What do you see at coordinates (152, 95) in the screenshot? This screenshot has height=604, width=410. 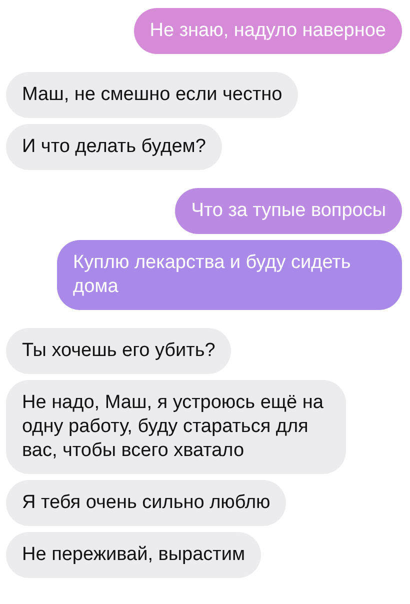 I see `message-bubble: Маш, не смешно если честно` at bounding box center [152, 95].